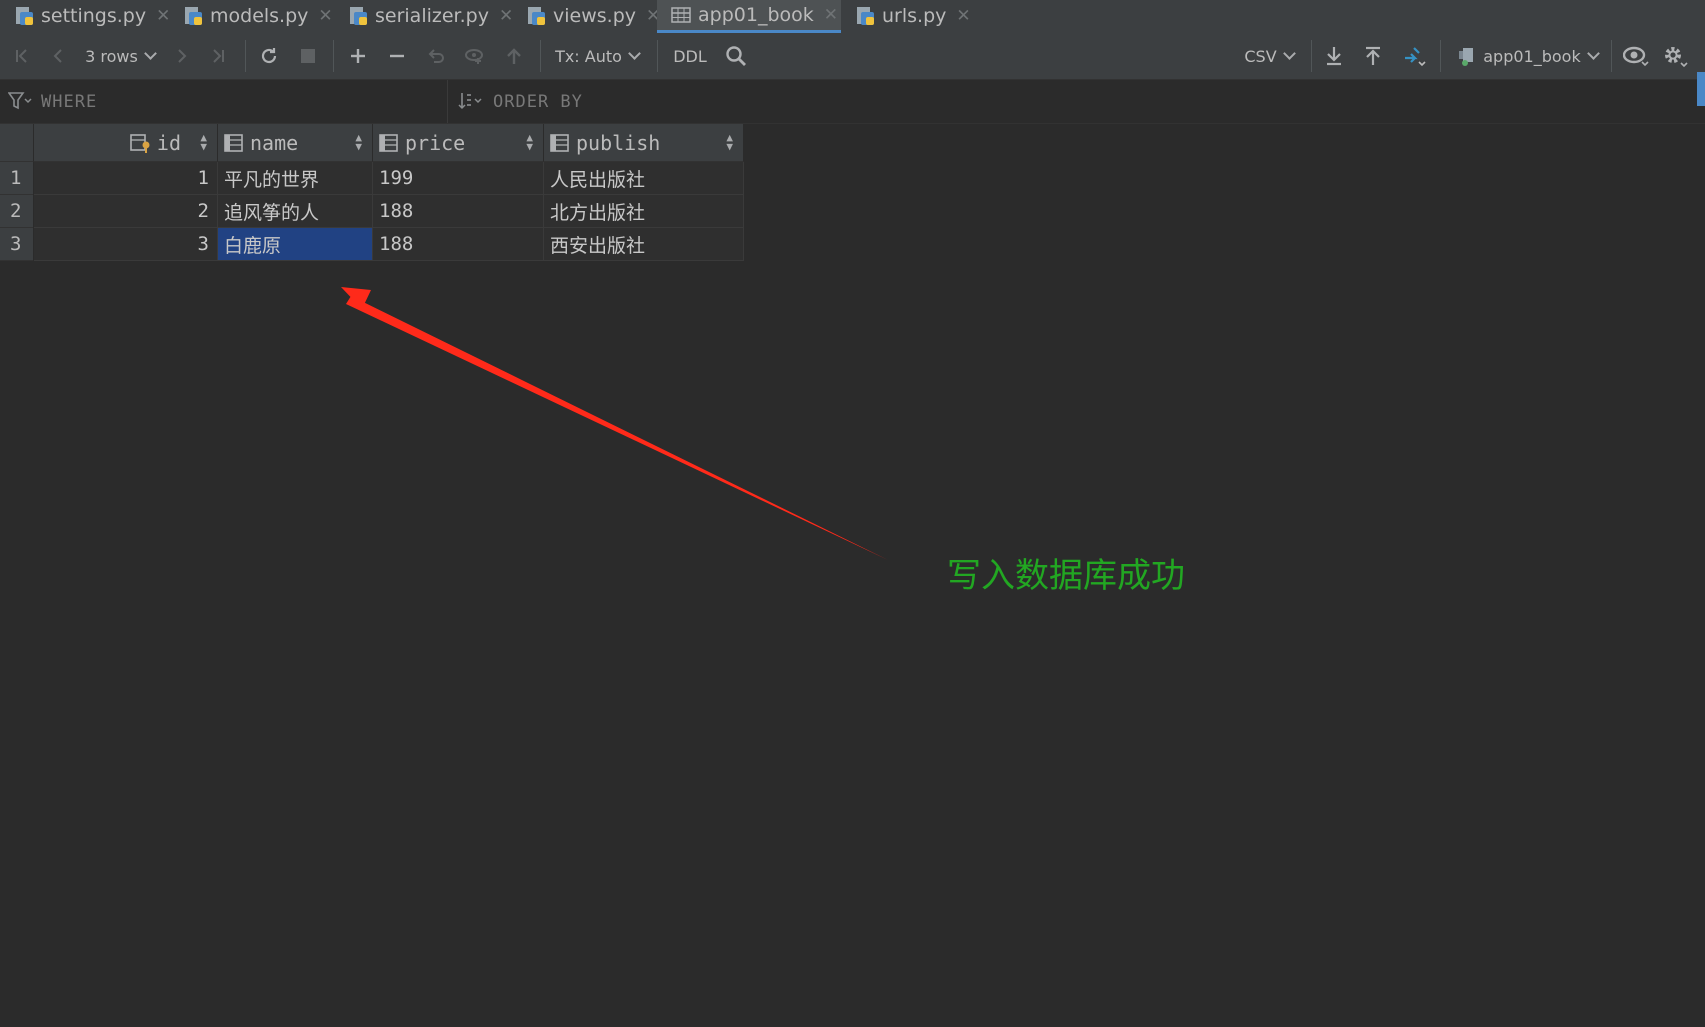  What do you see at coordinates (1701, 89) in the screenshot?
I see `scrollbar-marker` at bounding box center [1701, 89].